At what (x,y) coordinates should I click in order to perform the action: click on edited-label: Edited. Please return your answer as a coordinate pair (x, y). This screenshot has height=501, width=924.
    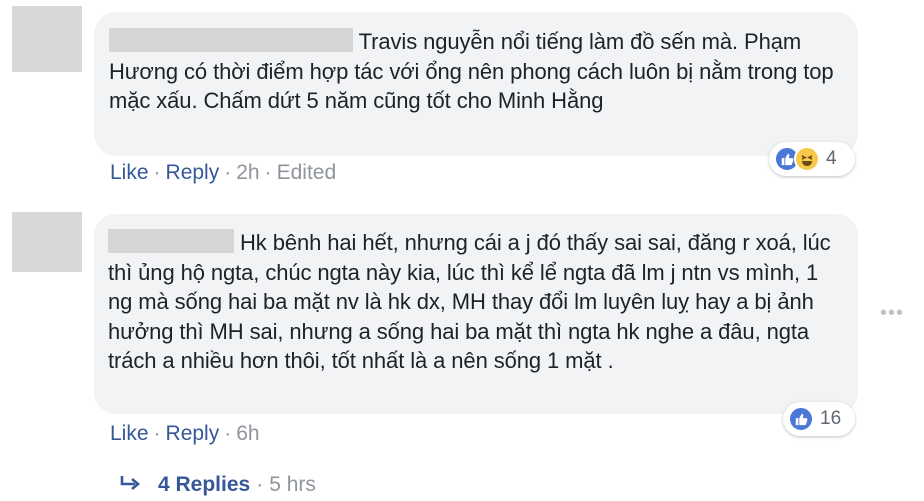
    Looking at the image, I should click on (307, 172).